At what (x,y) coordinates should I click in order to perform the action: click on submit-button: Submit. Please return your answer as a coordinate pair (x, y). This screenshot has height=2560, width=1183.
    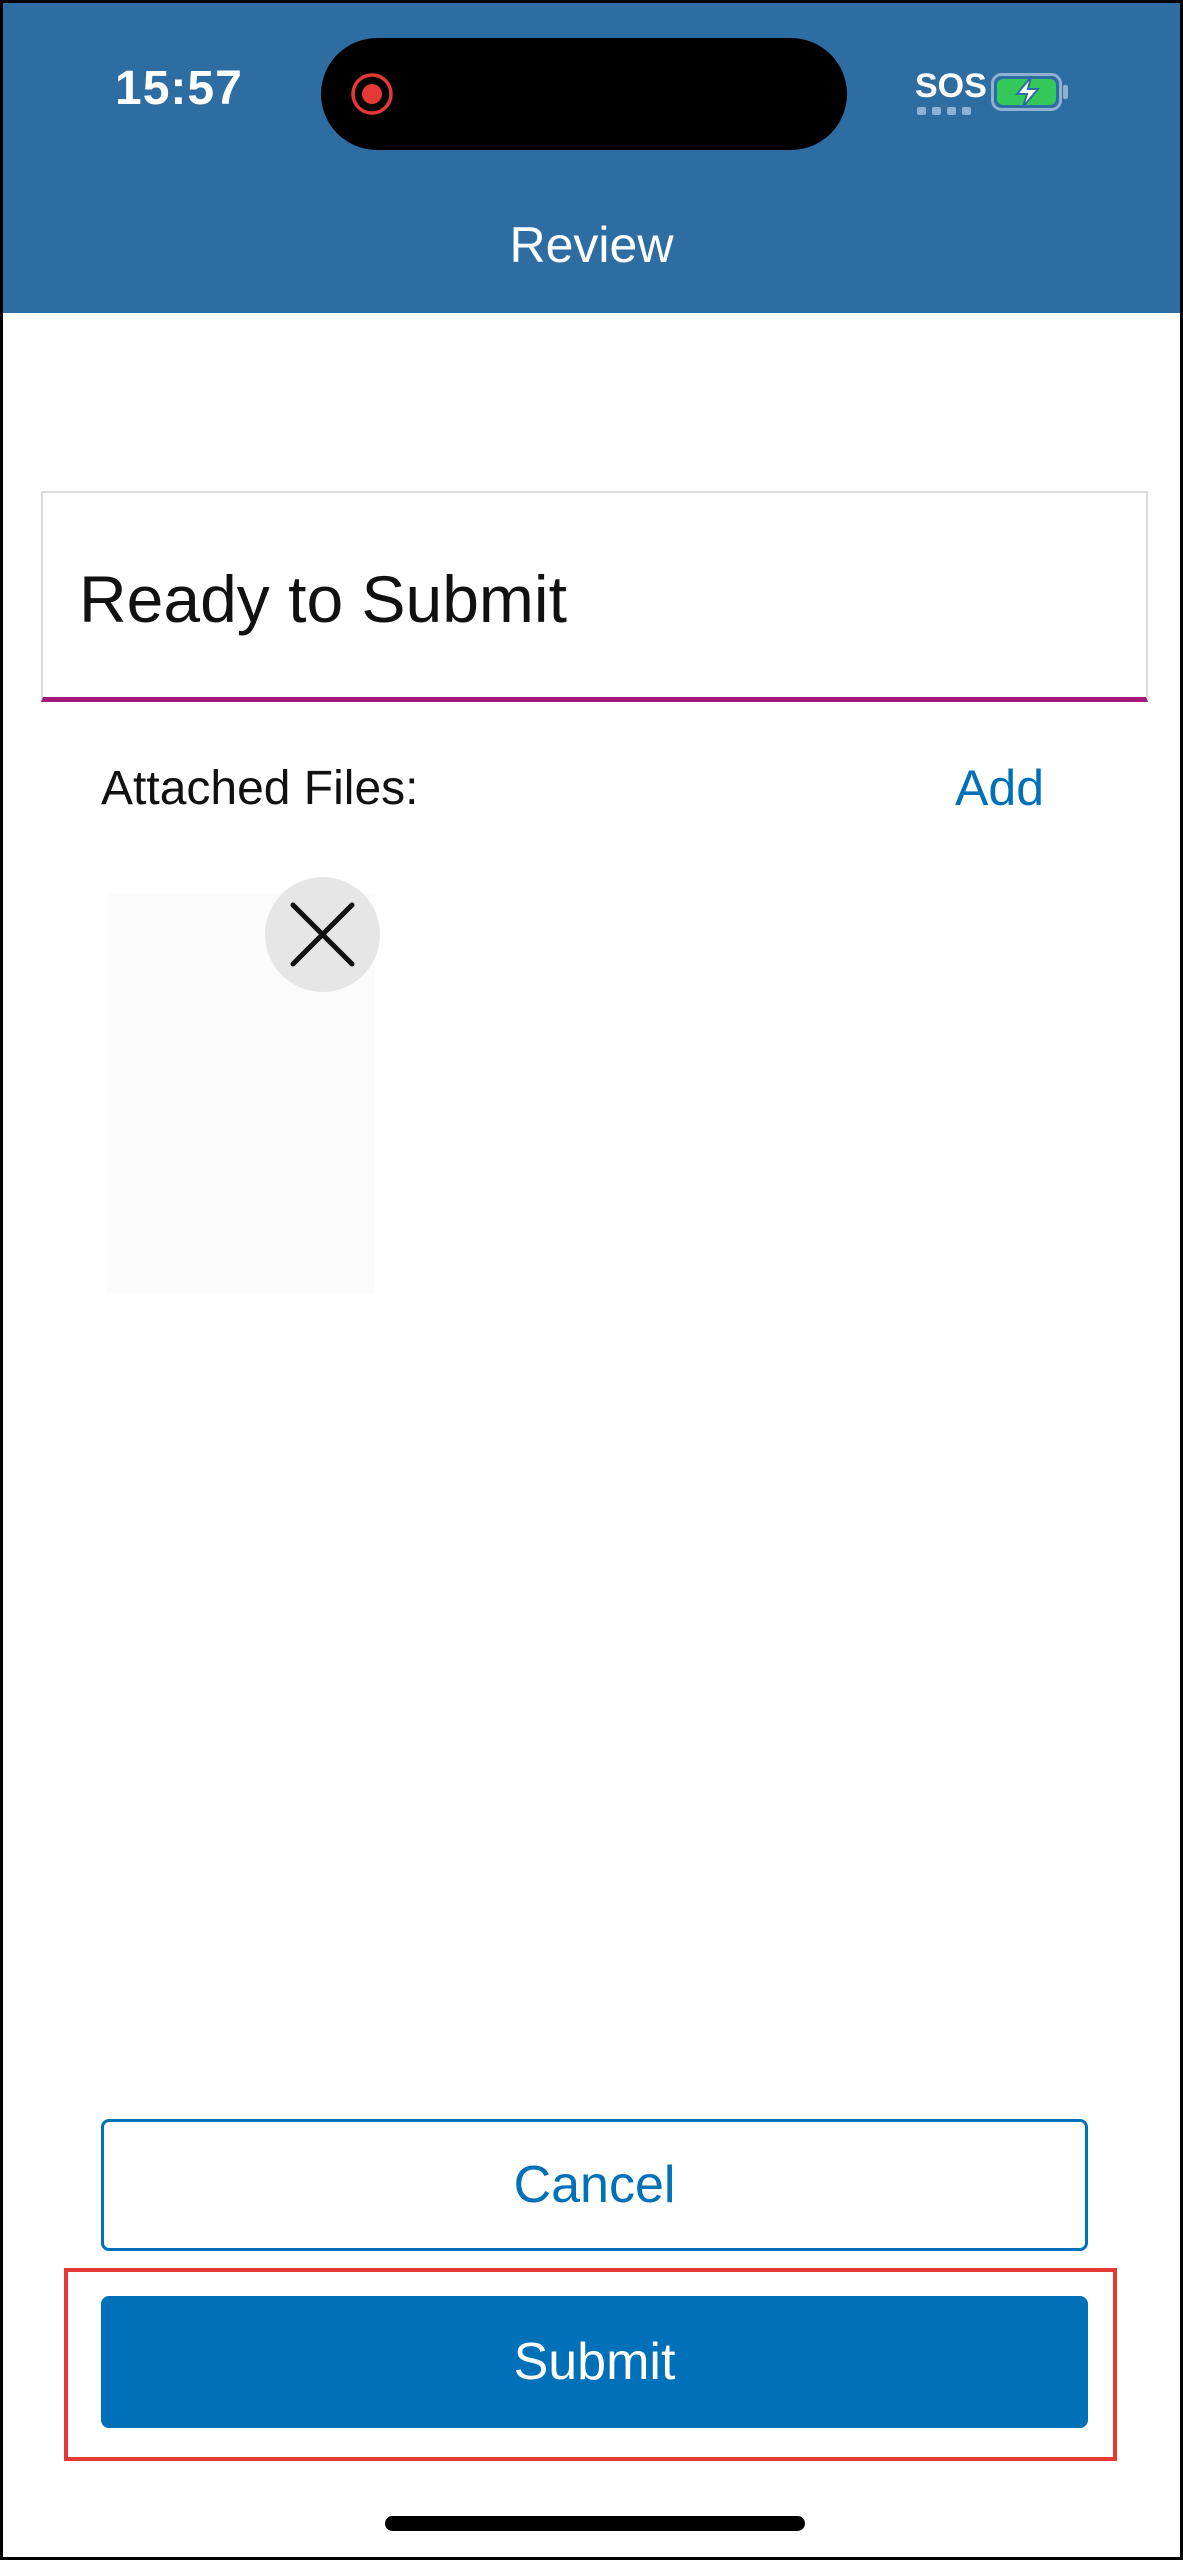
    Looking at the image, I should click on (594, 2362).